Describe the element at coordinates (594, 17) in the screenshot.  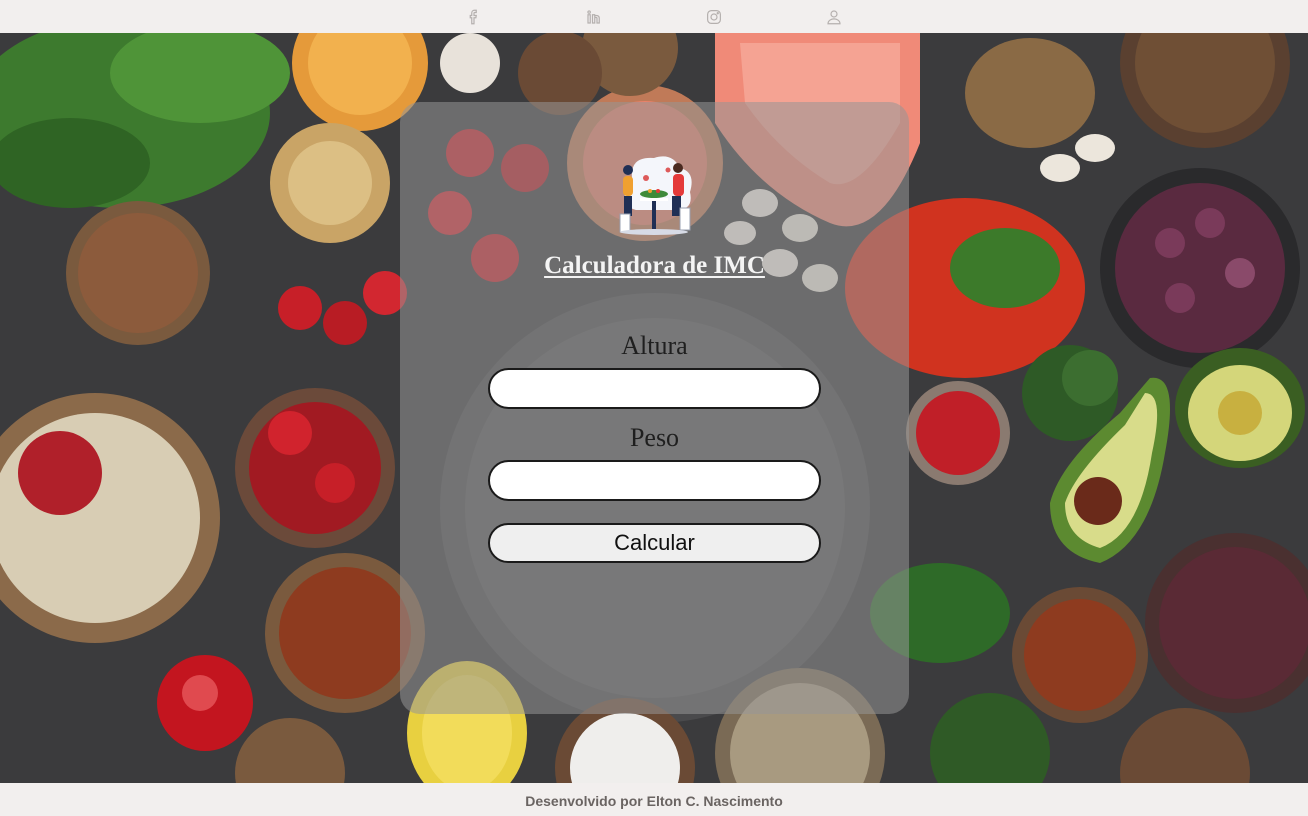
I see `linkedin-icon` at that location.